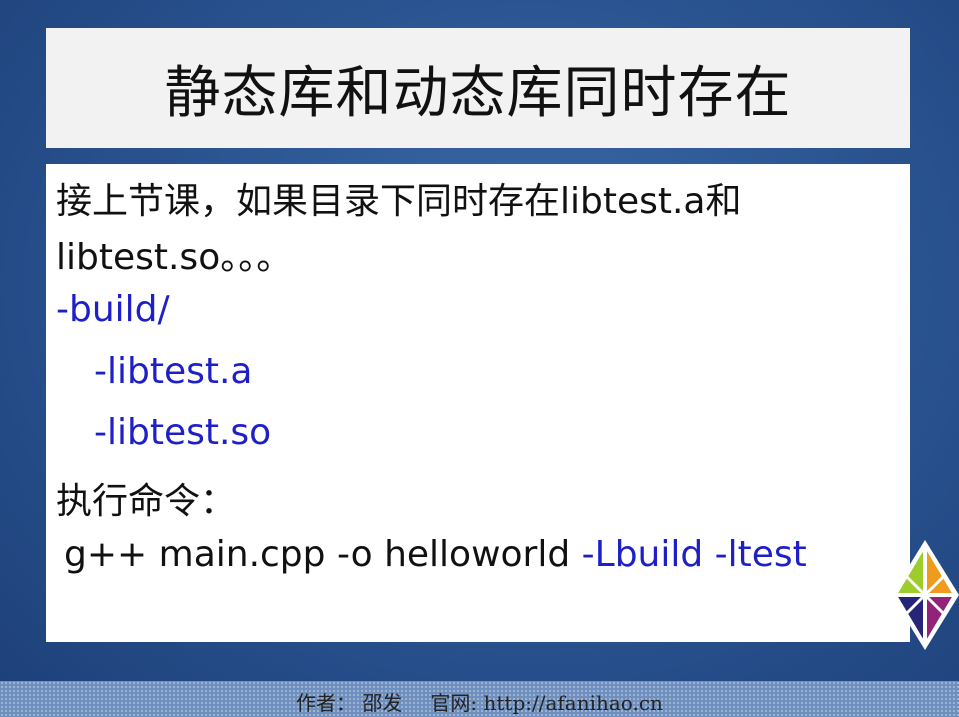  Describe the element at coordinates (399, 201) in the screenshot. I see `text-line-1: 接上节课，如果目录下同时存在libtest.a和` at that location.